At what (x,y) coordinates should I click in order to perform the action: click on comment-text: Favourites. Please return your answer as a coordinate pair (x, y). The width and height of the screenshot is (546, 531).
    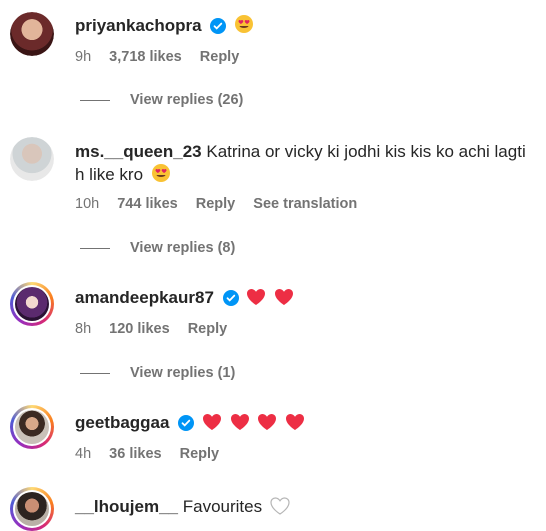
    Looking at the image, I should click on (222, 506).